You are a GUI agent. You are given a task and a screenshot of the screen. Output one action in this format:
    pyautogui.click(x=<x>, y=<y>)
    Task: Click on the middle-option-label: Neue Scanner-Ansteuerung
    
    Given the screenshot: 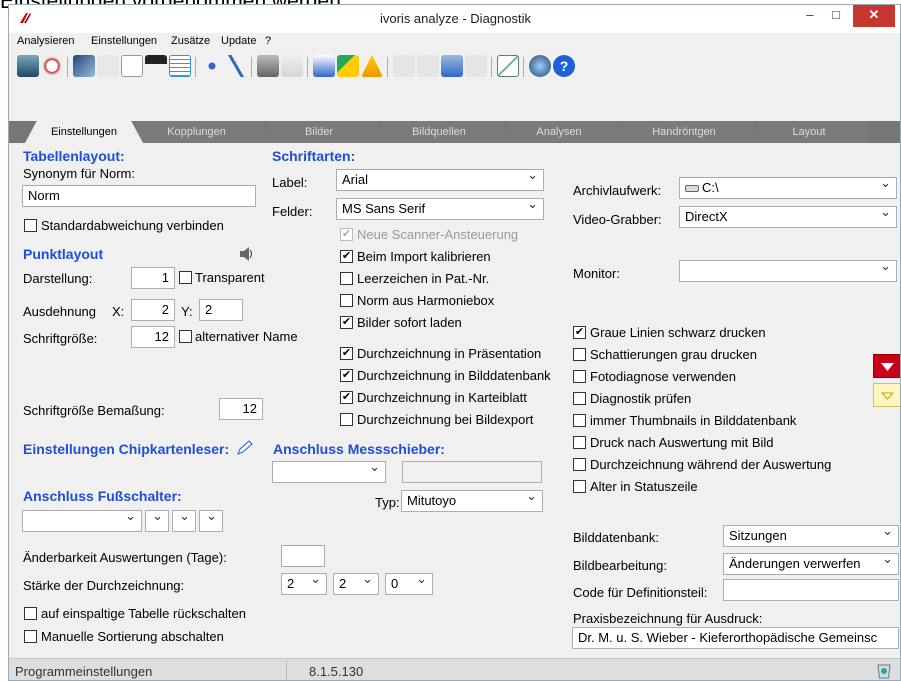 What is the action you would take?
    pyautogui.click(x=438, y=234)
    